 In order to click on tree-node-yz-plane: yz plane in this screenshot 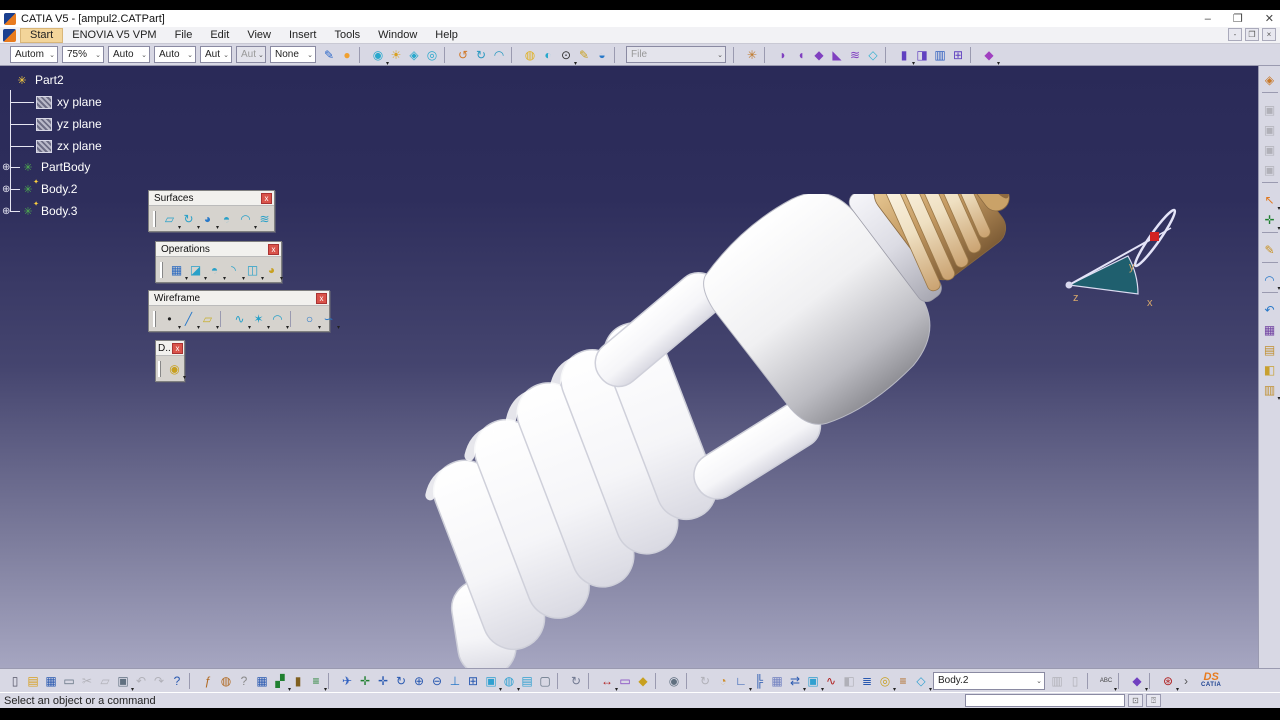, I will do `click(69, 124)`.